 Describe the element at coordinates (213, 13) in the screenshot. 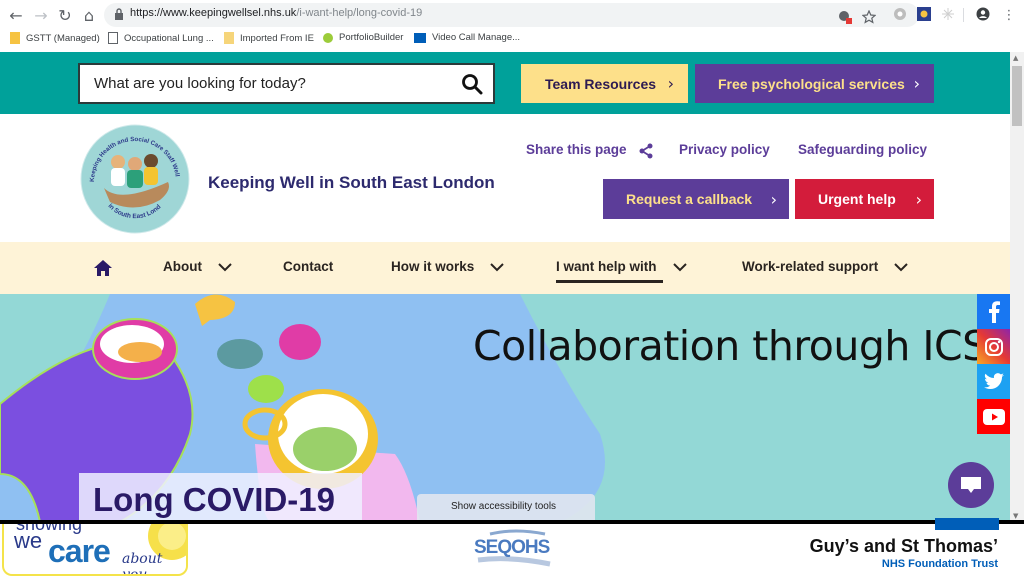

I see `url-host: https://www.keepingwellsel.nhs.uk` at that location.